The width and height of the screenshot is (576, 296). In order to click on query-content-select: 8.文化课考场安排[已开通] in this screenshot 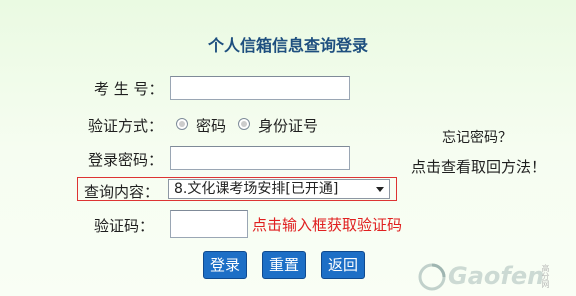, I will do `click(279, 189)`.